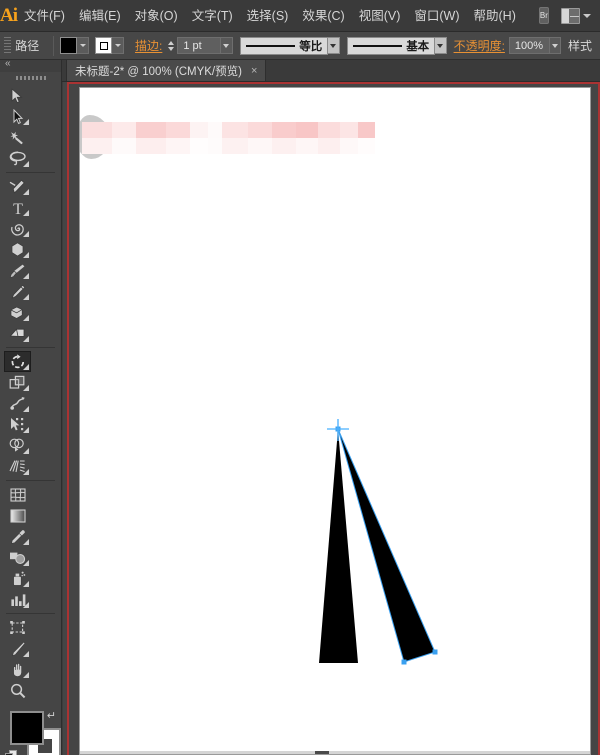 The width and height of the screenshot is (600, 755). I want to click on menu-object: 对象(O), so click(156, 16).